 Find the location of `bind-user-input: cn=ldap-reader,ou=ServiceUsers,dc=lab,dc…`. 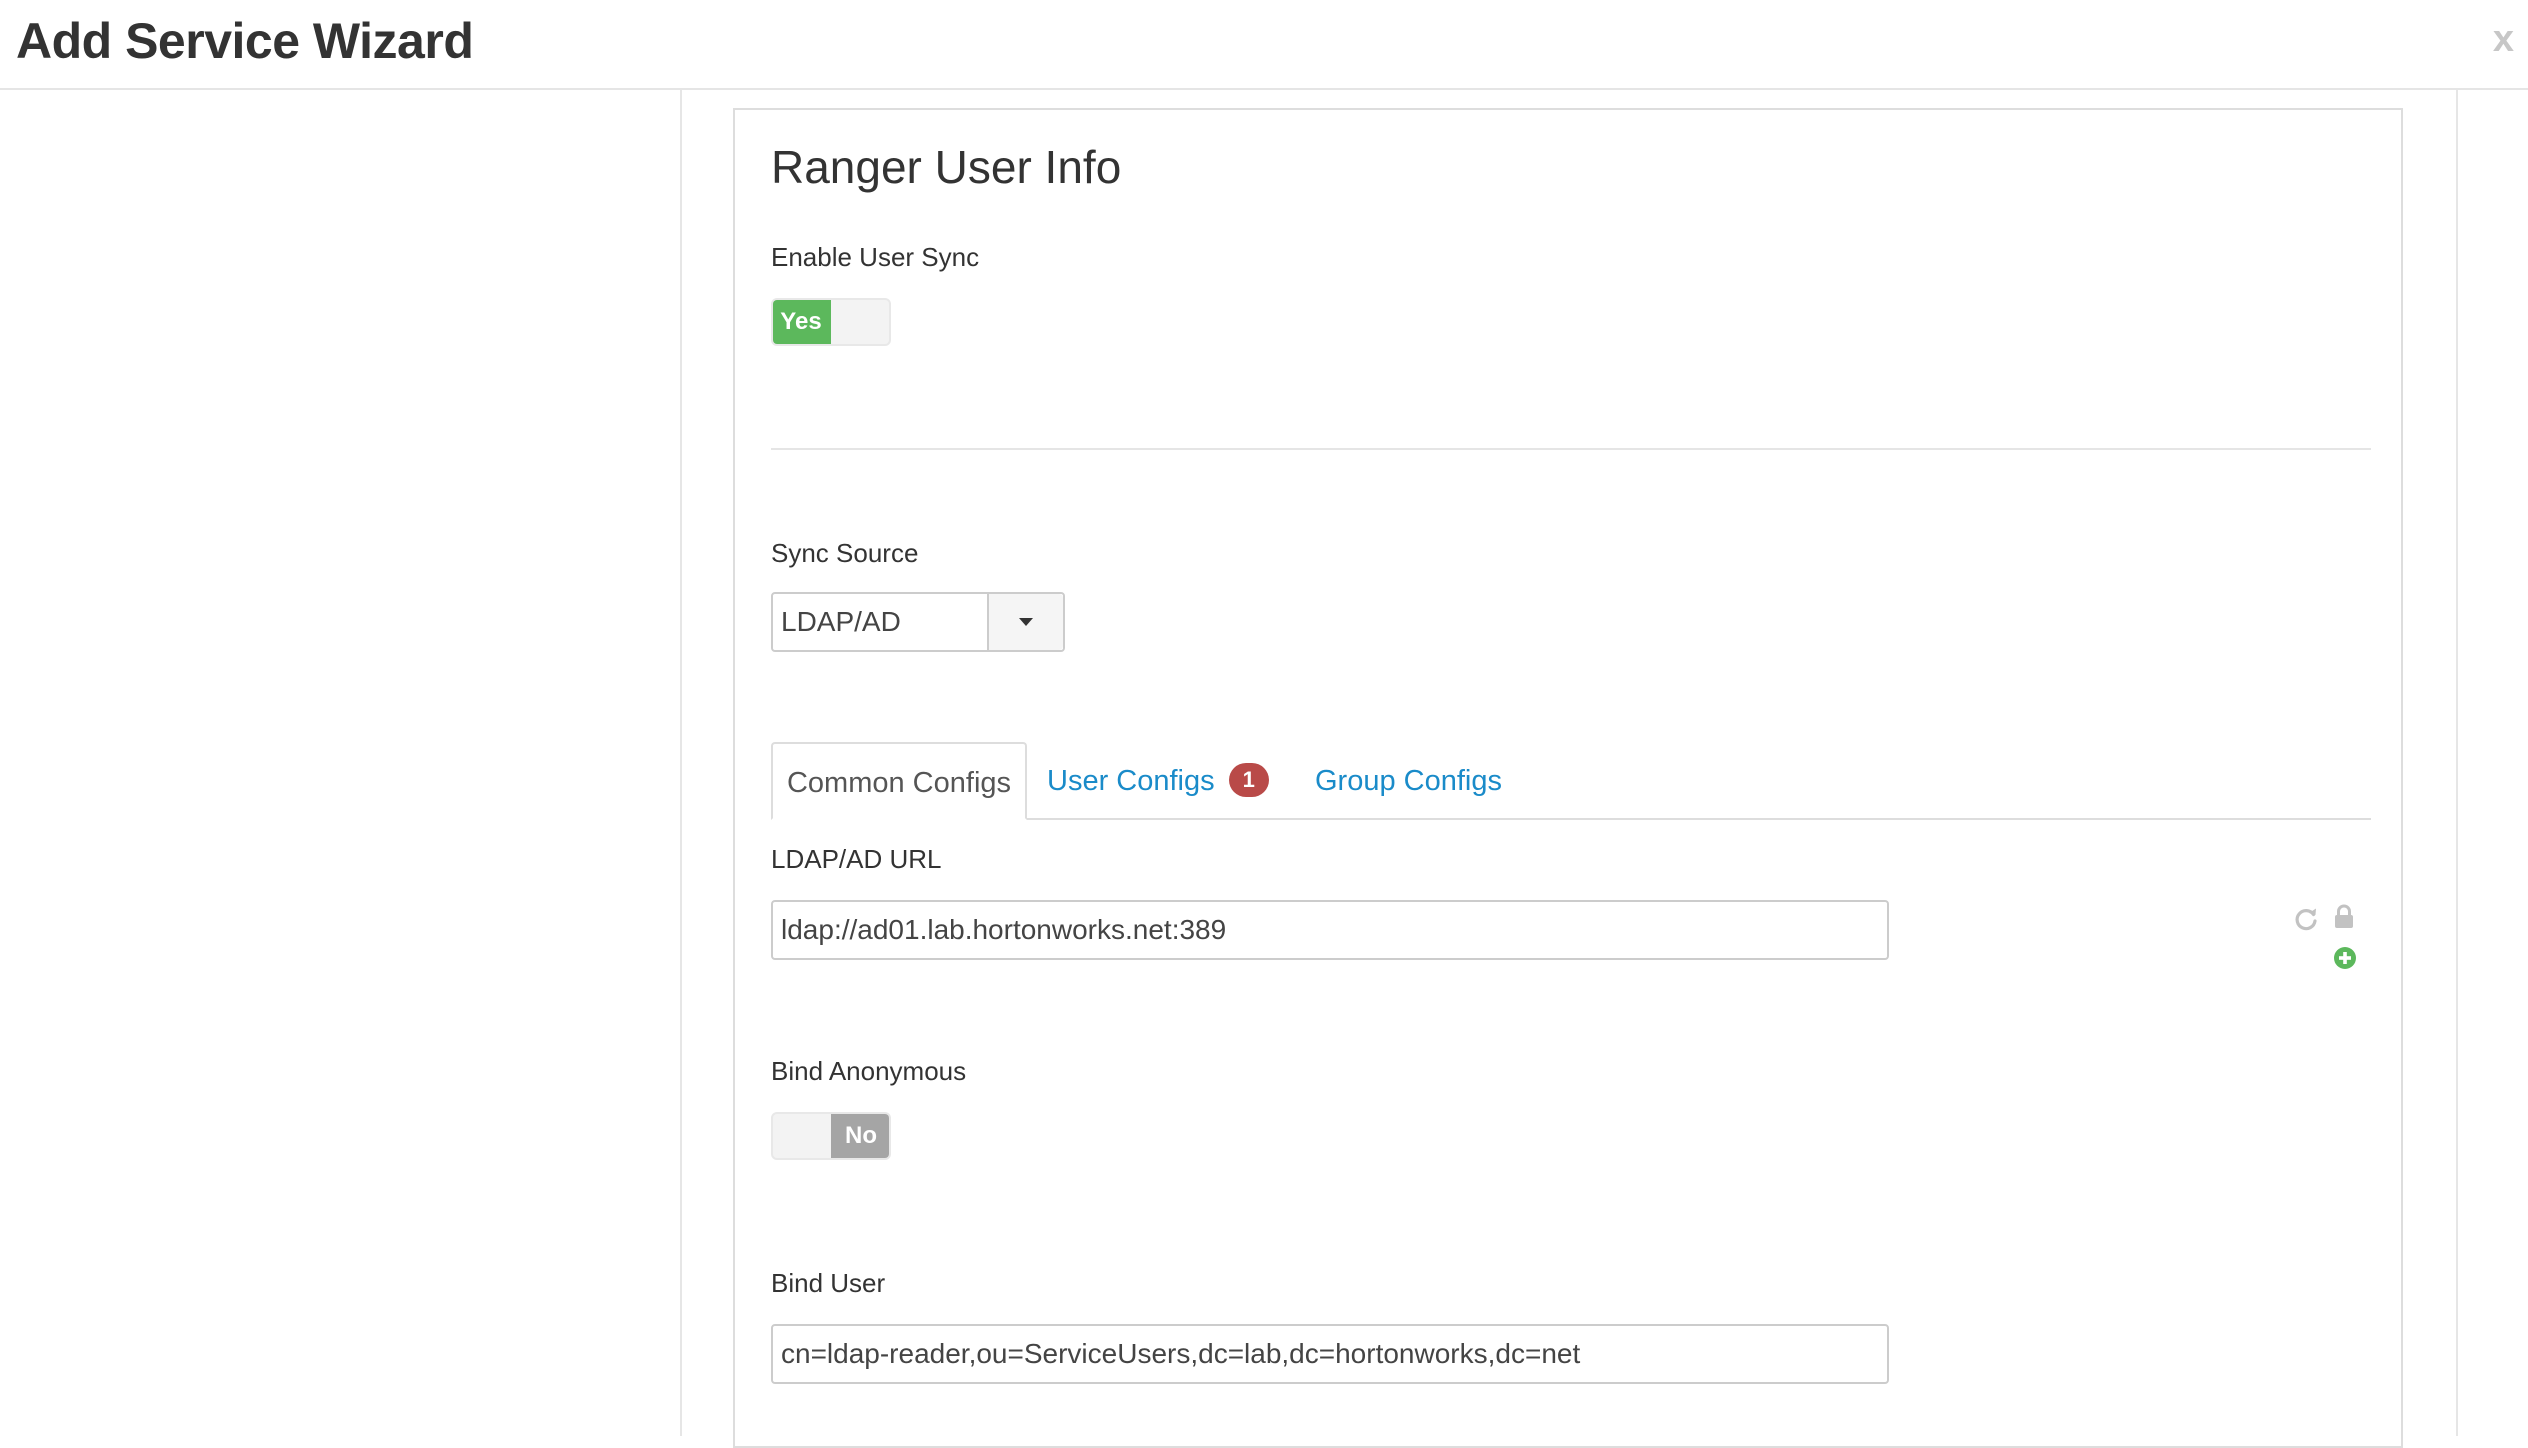

bind-user-input: cn=ldap-reader,ou=ServiceUsers,dc=lab,dc… is located at coordinates (1330, 1354).